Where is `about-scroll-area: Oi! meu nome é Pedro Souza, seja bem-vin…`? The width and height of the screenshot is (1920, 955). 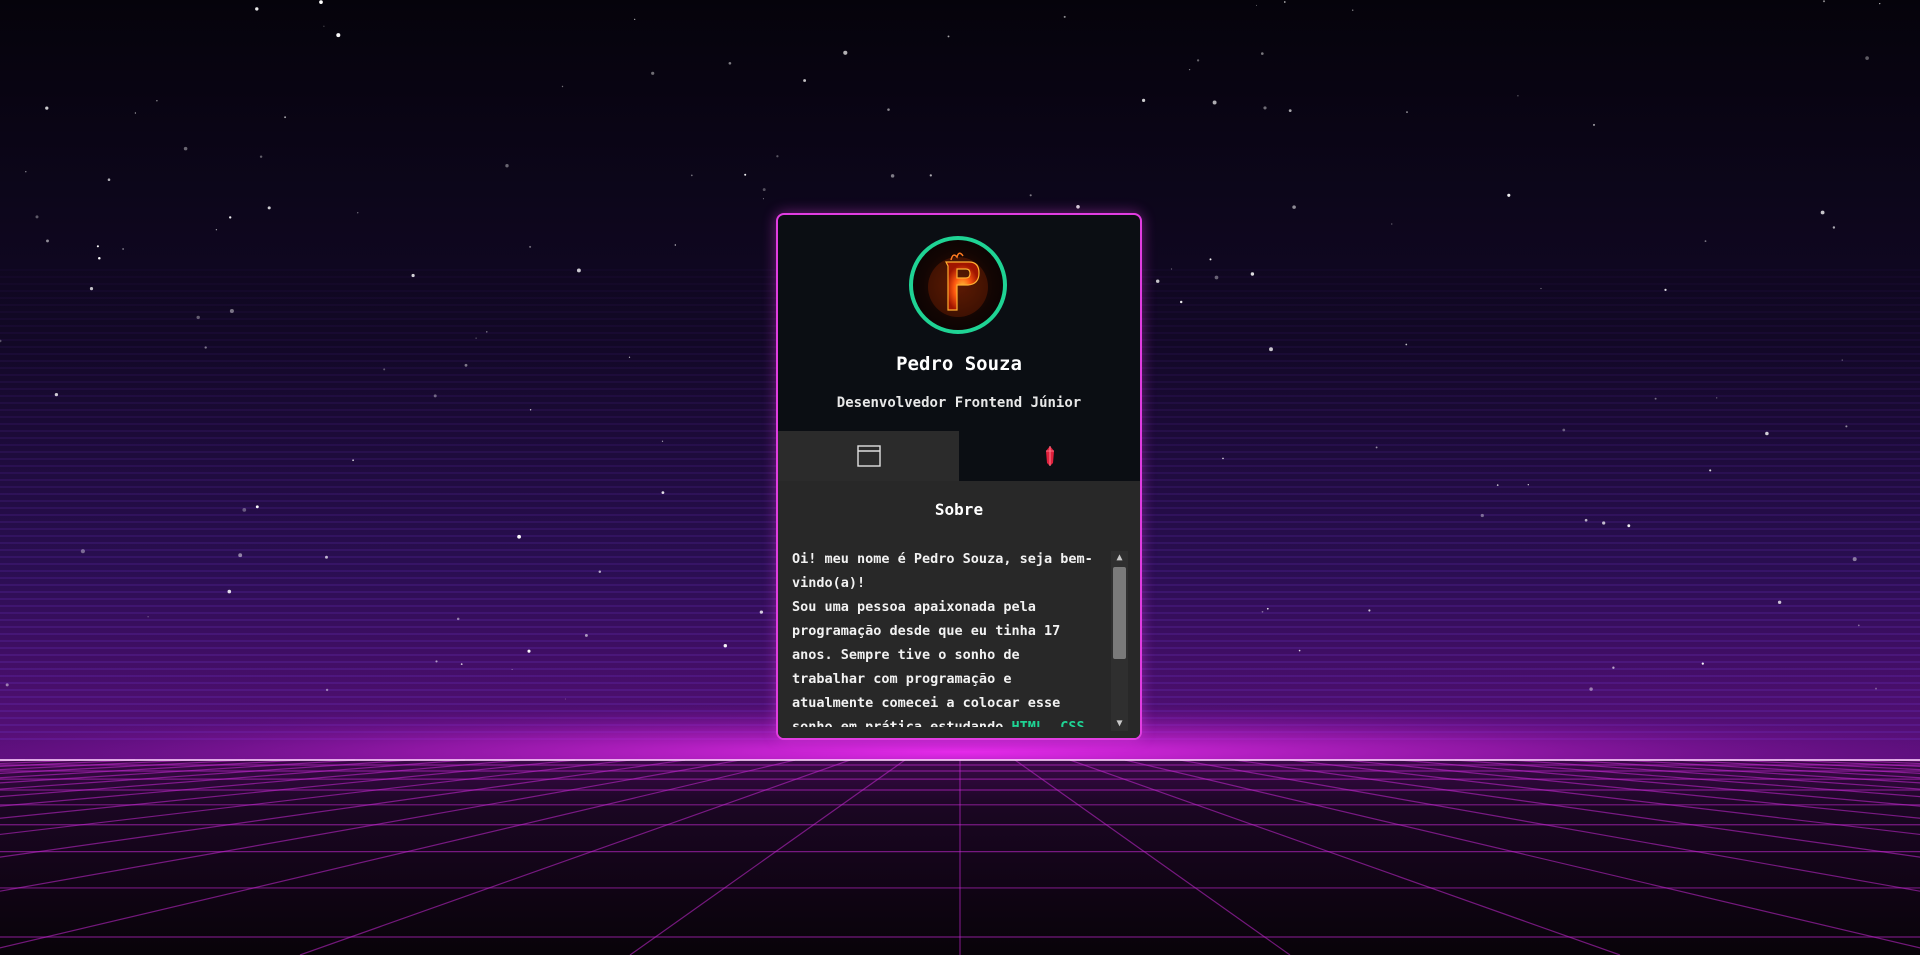 about-scroll-area: Oi! meu nome é Pedro Souza, seja bem-vin… is located at coordinates (946, 637).